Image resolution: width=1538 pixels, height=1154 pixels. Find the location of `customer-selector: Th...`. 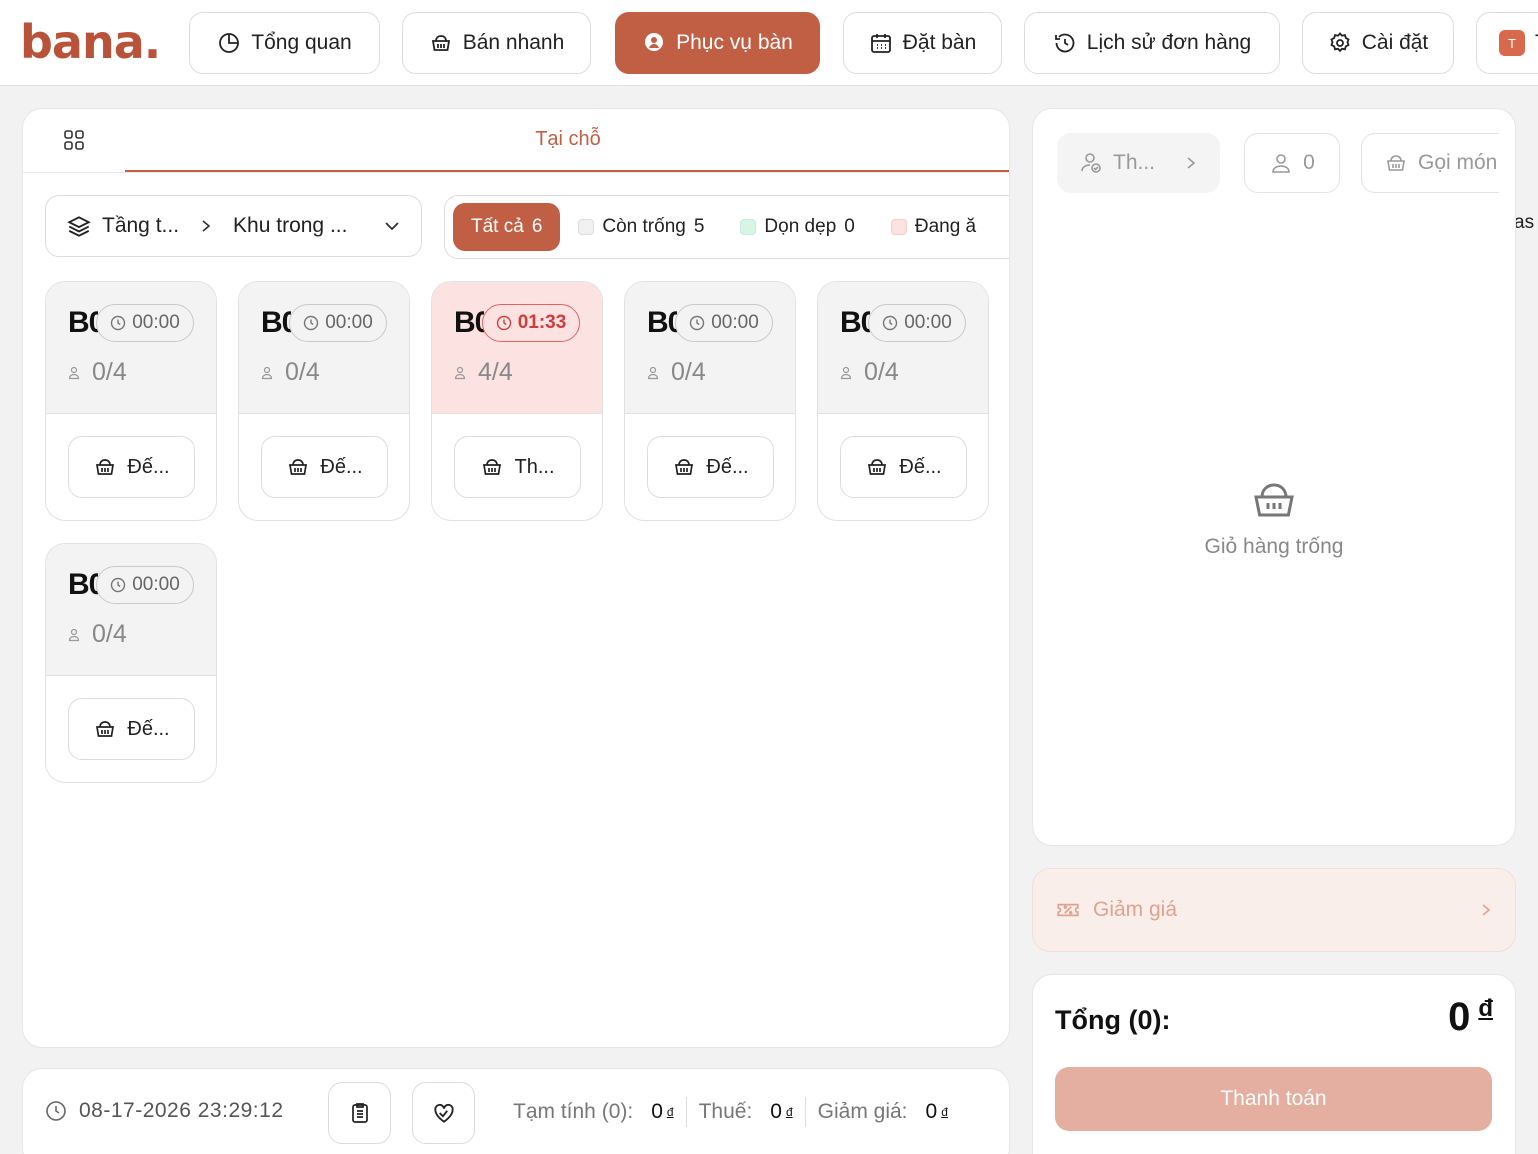

customer-selector: Th... is located at coordinates (1138, 163).